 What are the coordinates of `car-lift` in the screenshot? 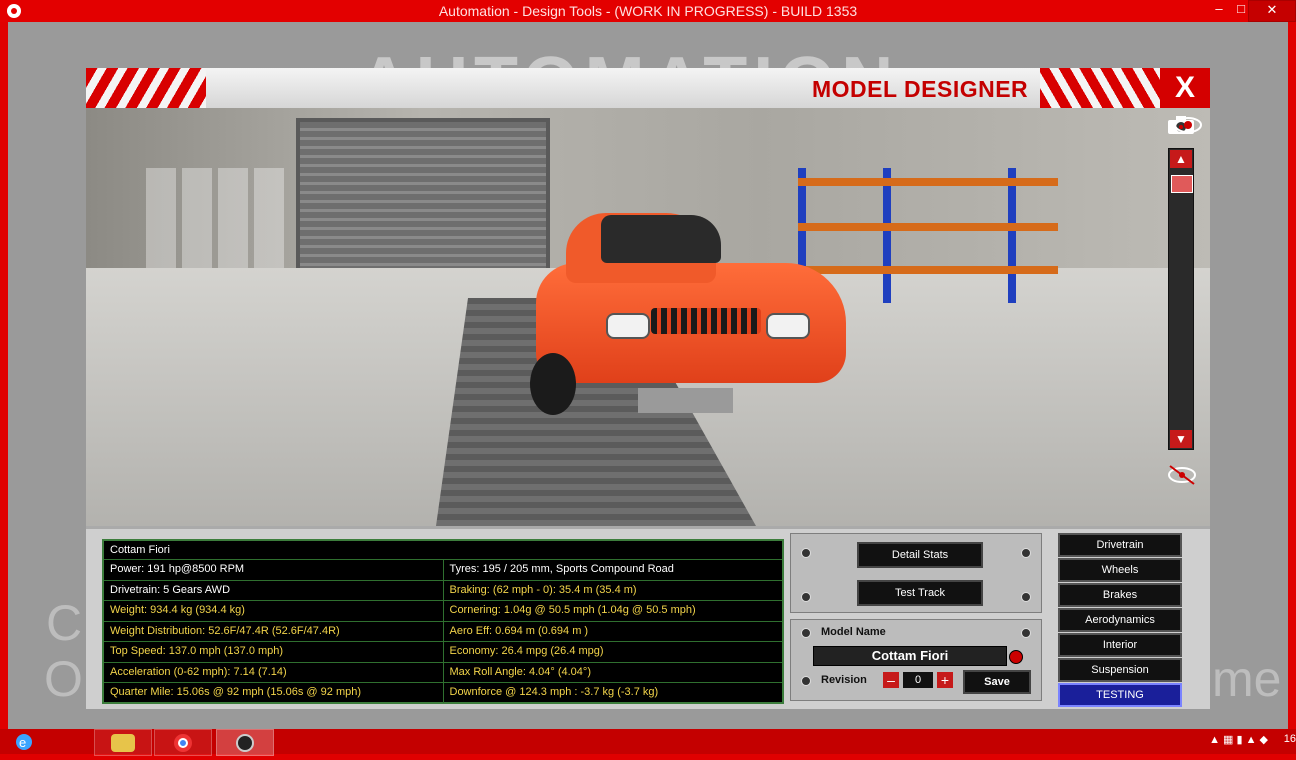 It's located at (685, 400).